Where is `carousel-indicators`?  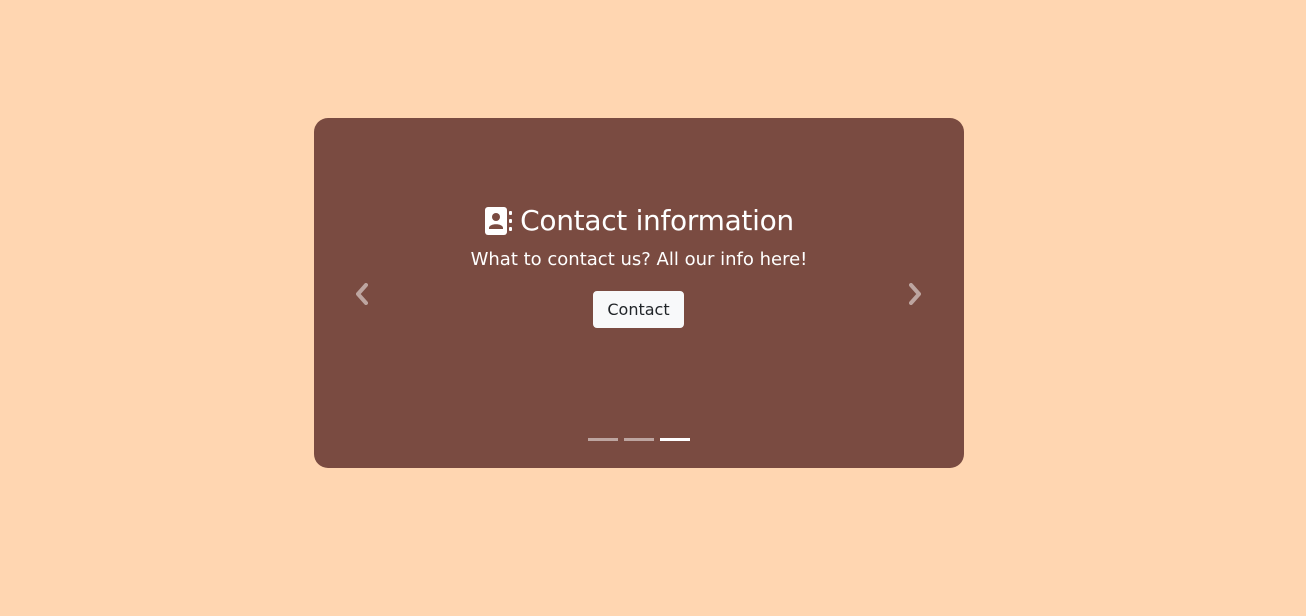
carousel-indicators is located at coordinates (639, 439).